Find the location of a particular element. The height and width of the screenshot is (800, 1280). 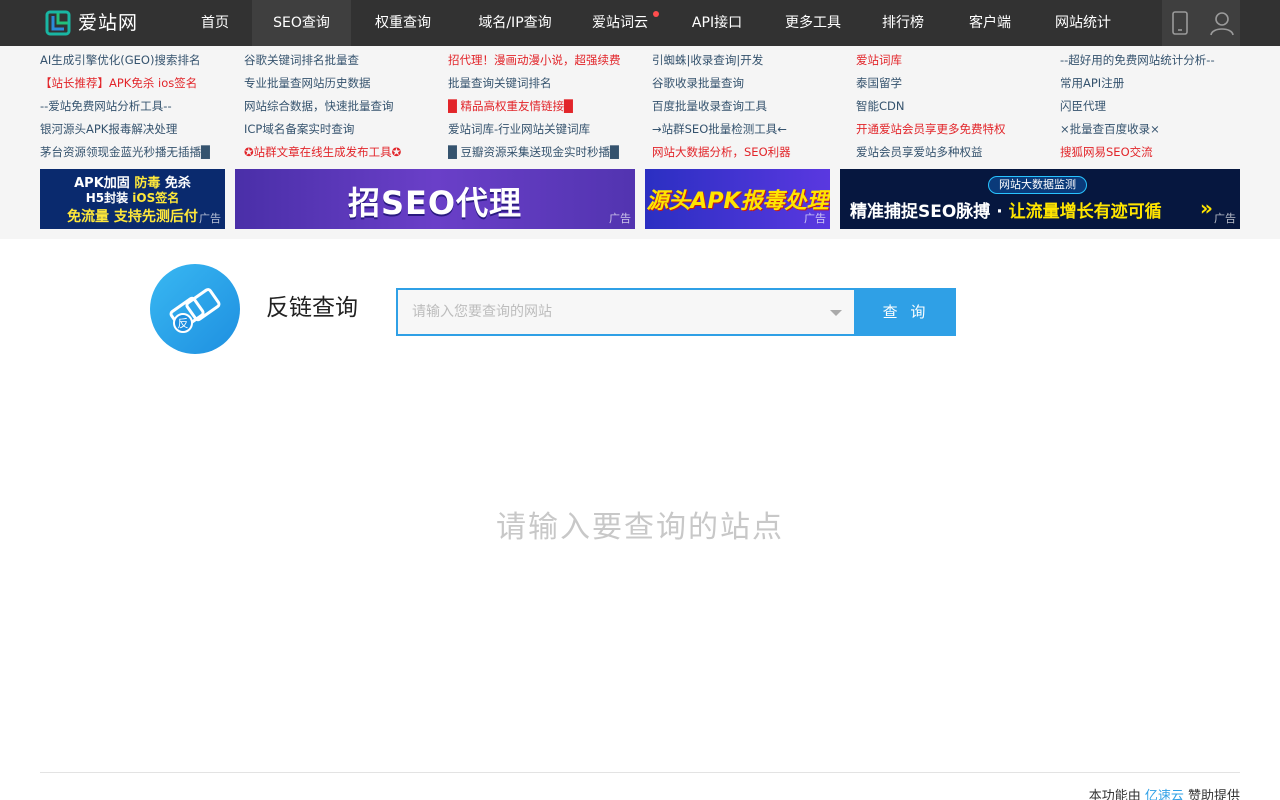

site-logo: 爱站网 is located at coordinates (110, 23).